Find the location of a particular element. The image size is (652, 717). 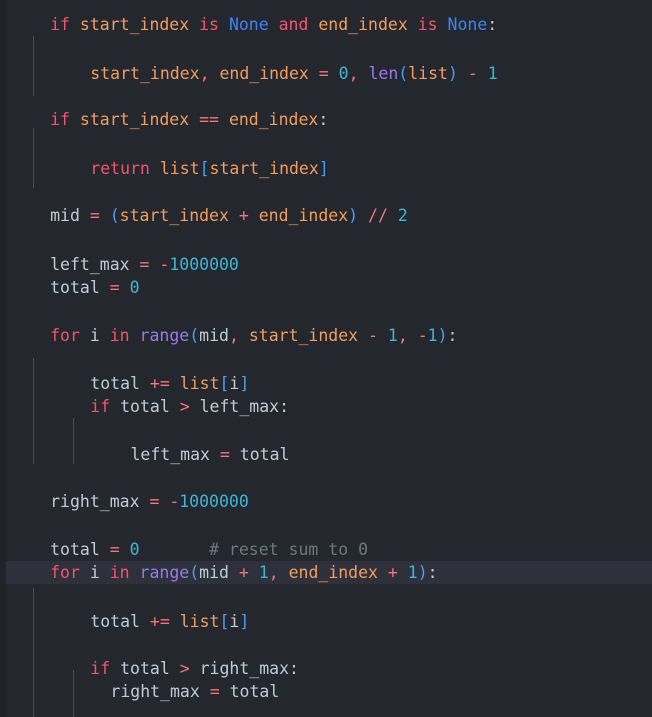

code-line-content: total = 0 is located at coordinates (94, 287).